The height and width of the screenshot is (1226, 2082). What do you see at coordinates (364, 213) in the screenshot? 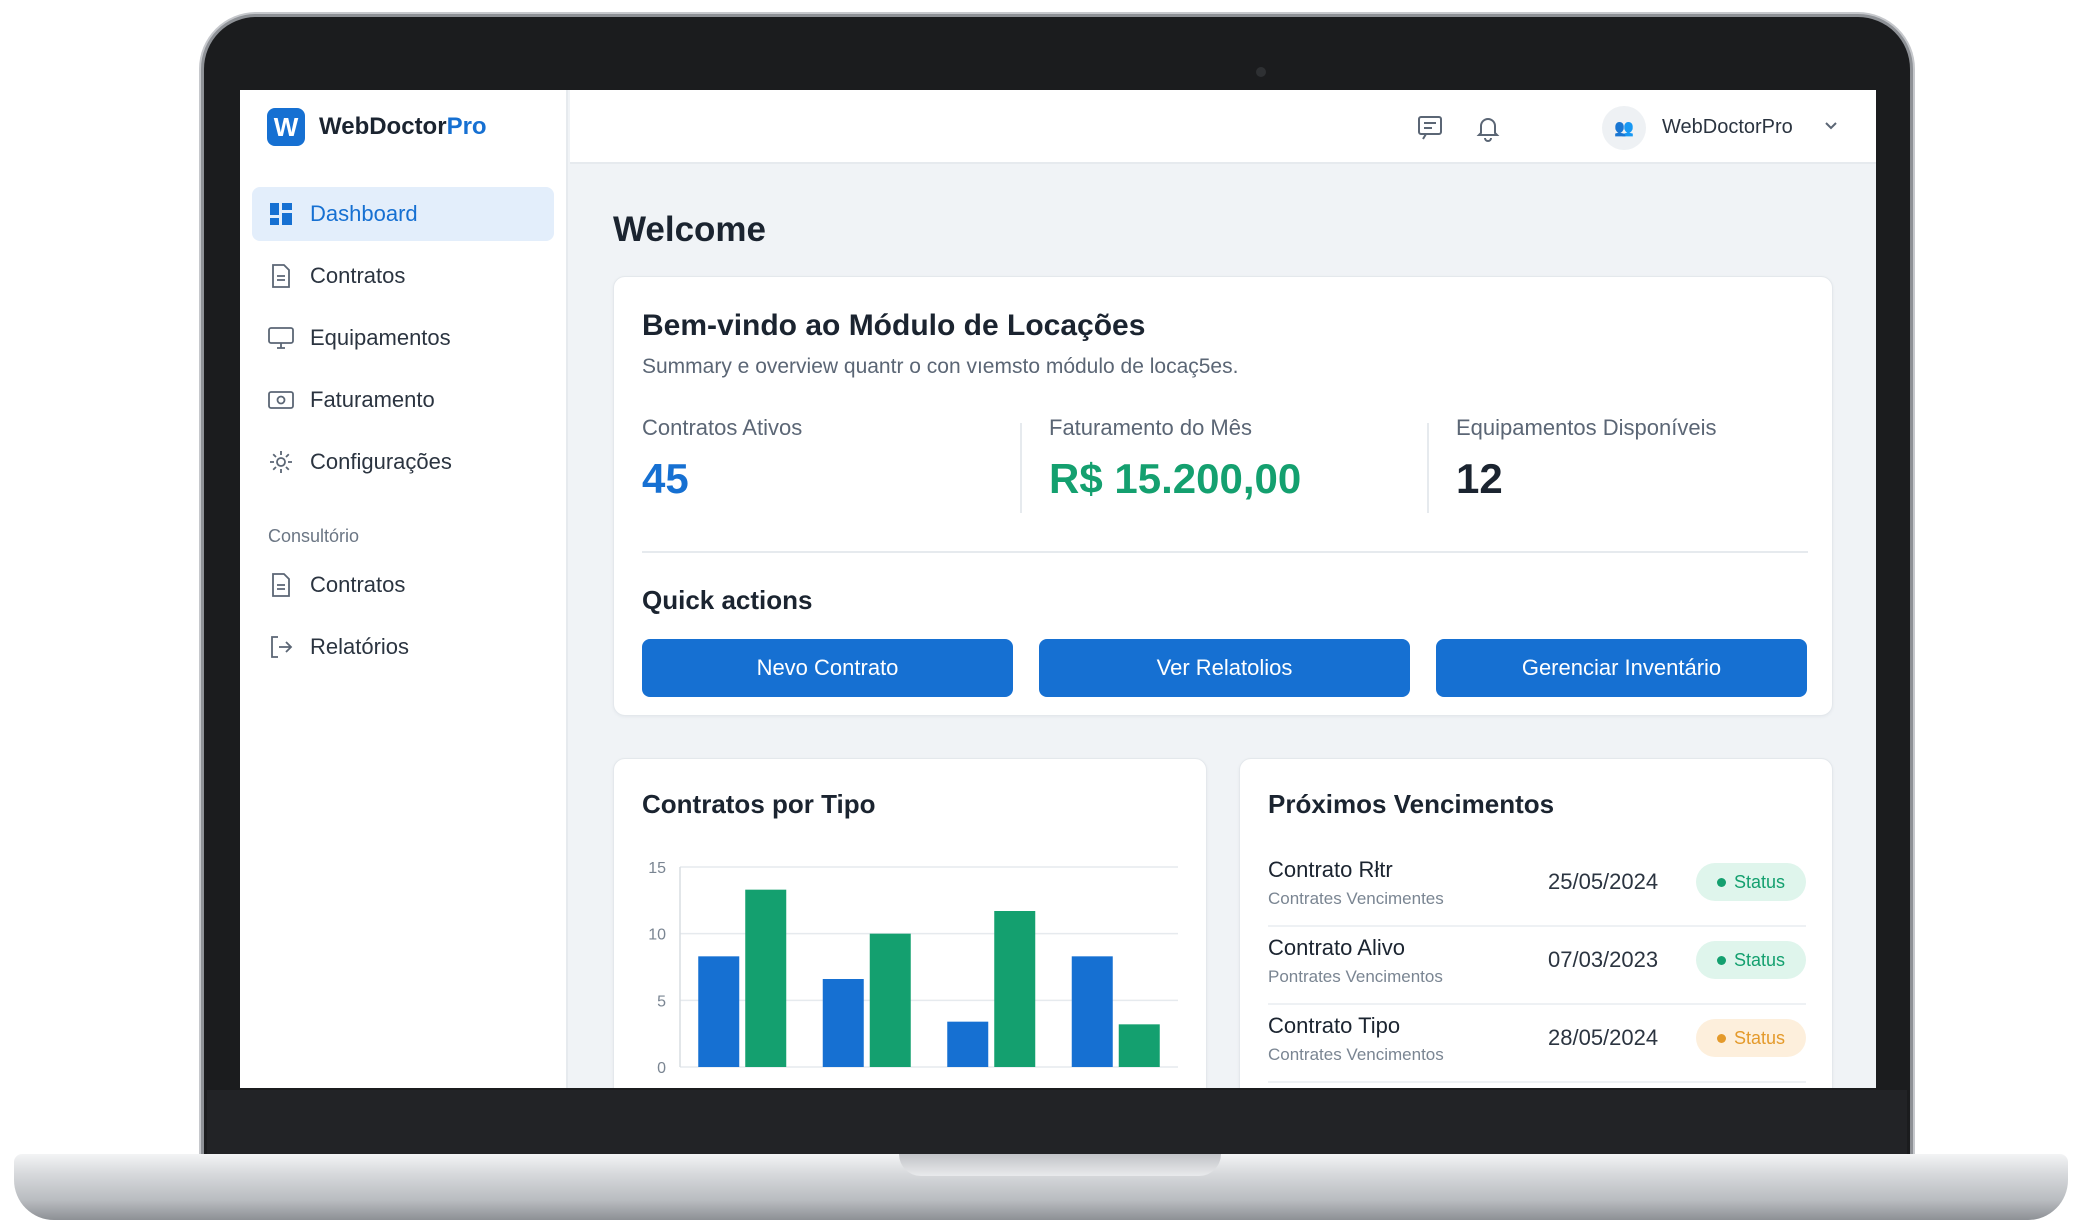
I see `sidebar-item-label: Dashboard` at bounding box center [364, 213].